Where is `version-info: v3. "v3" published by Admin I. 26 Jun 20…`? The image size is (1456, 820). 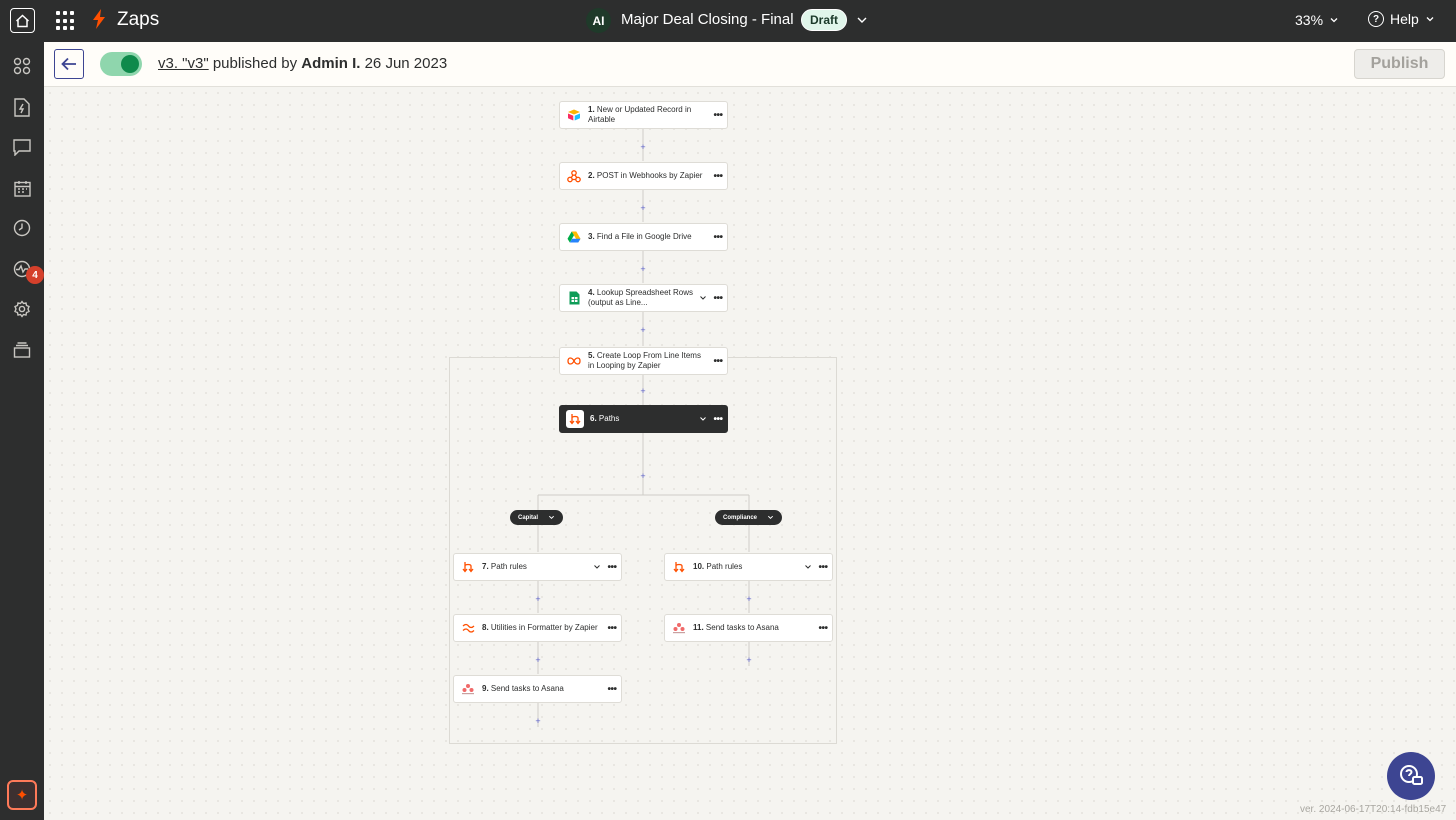
version-info: v3. "v3" published by Admin I. 26 Jun 20… is located at coordinates (302, 63).